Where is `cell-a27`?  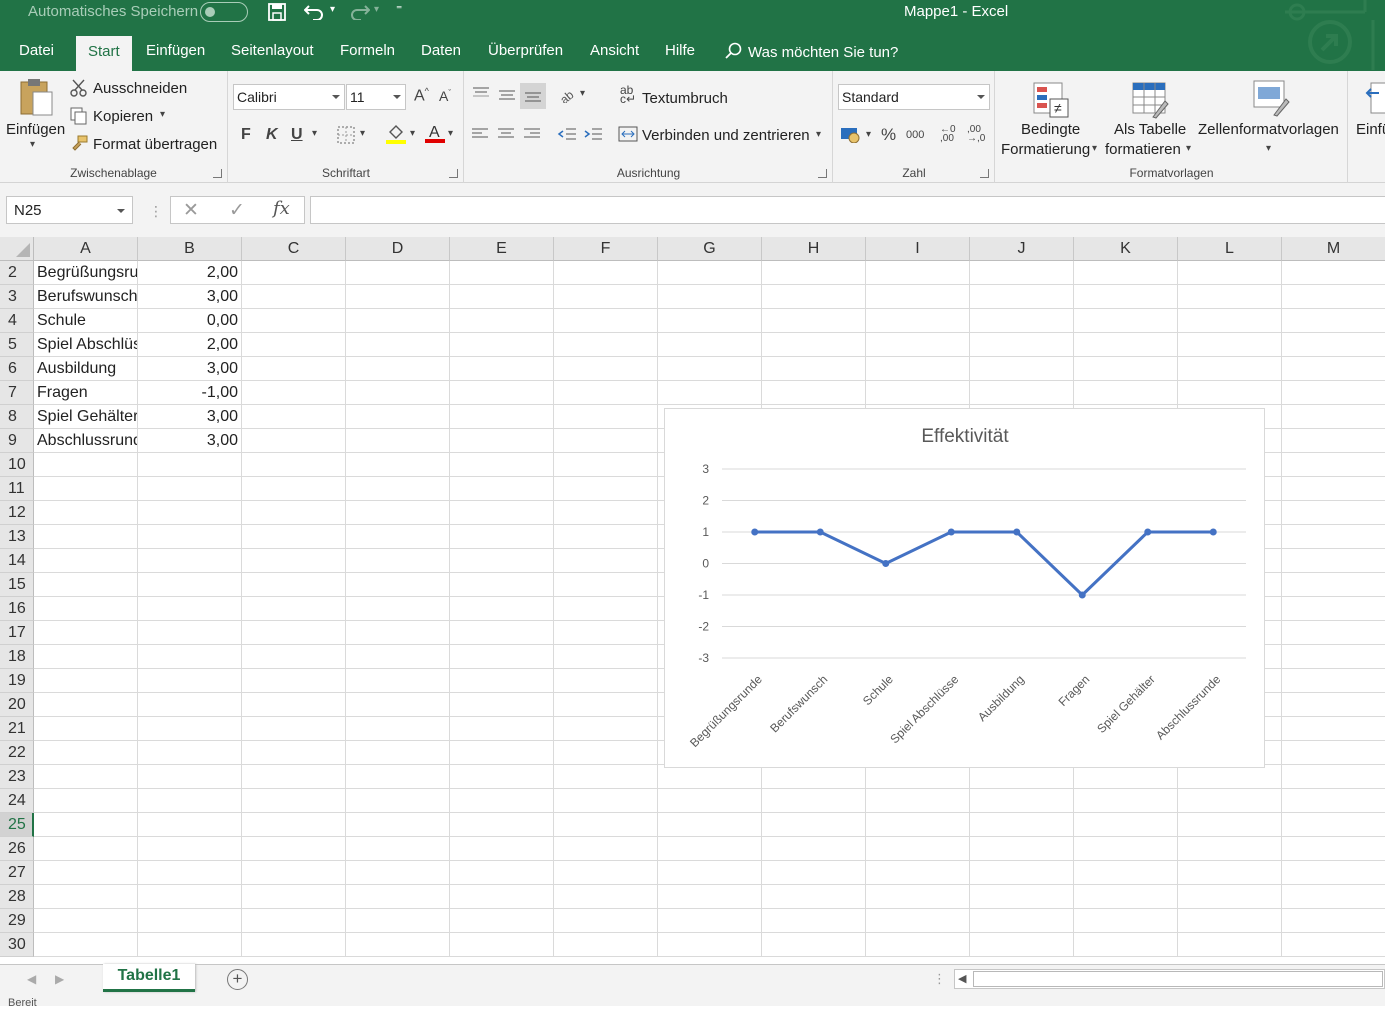
cell-a27 is located at coordinates (86, 873).